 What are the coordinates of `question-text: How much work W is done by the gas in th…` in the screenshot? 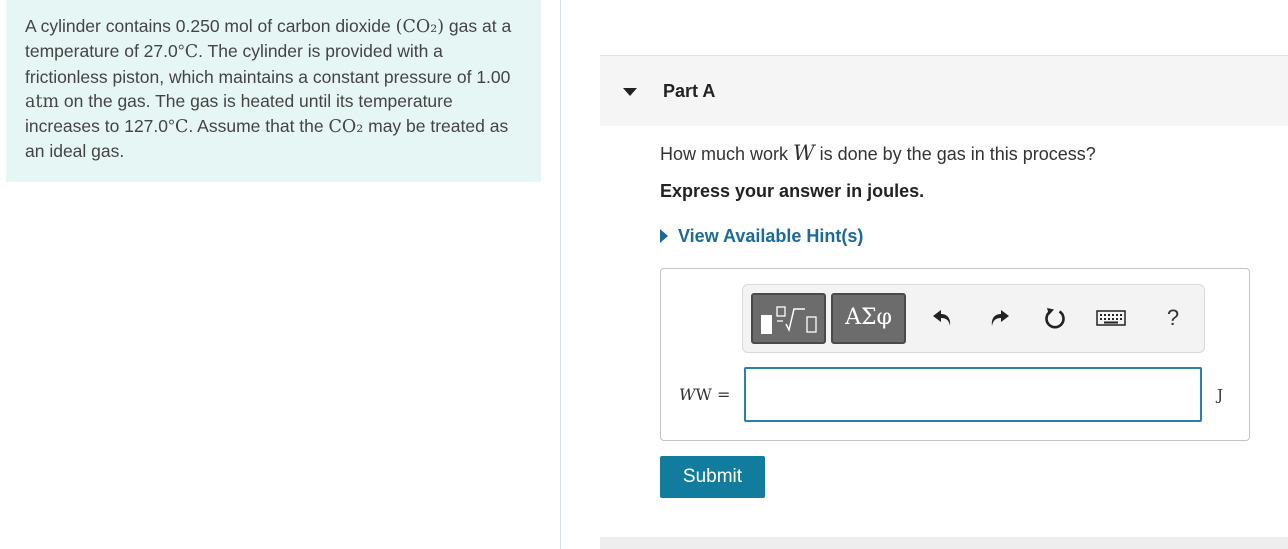 It's located at (878, 153).